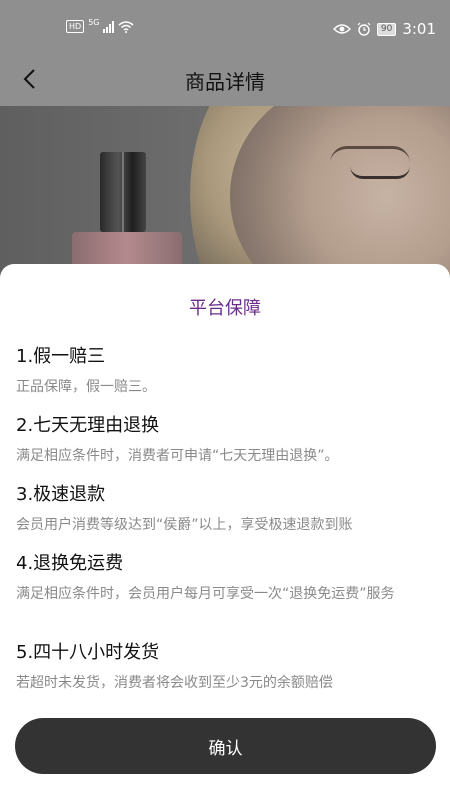 This screenshot has width=450, height=800. Describe the element at coordinates (364, 29) in the screenshot. I see `alarm-icon` at that location.